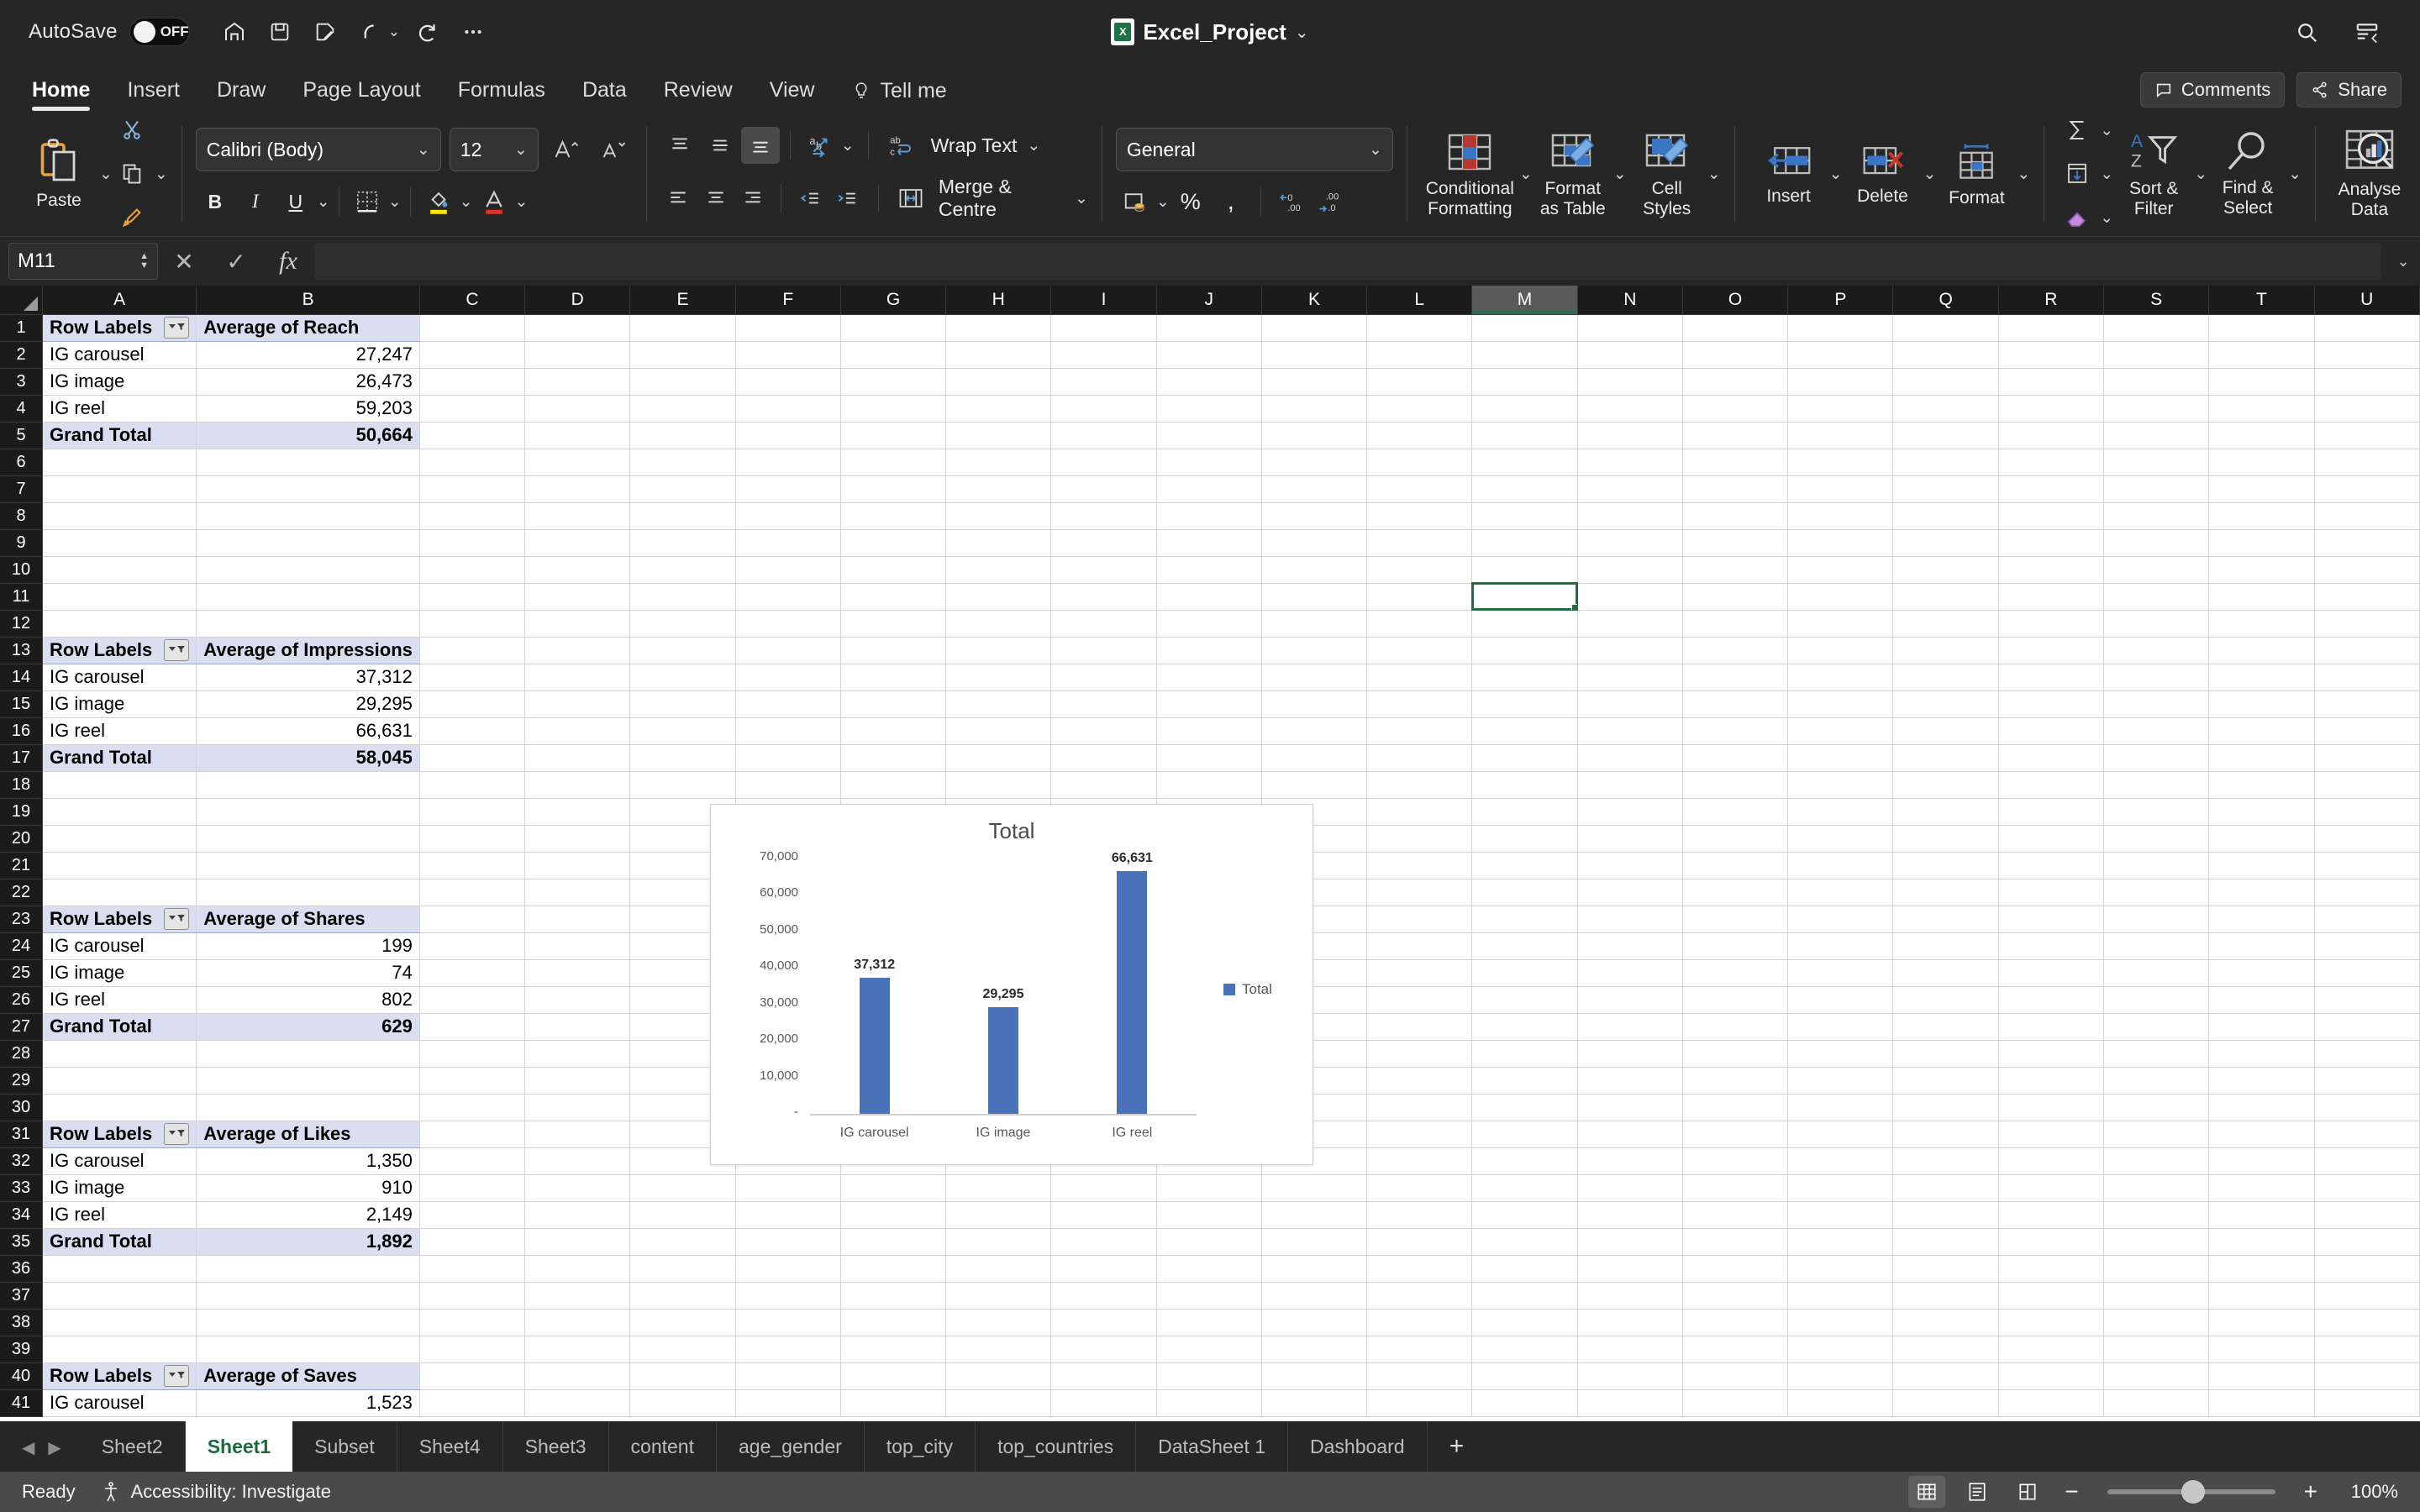 The width and height of the screenshot is (2420, 1512). Describe the element at coordinates (1736, 919) in the screenshot. I see `cell-O23` at that location.